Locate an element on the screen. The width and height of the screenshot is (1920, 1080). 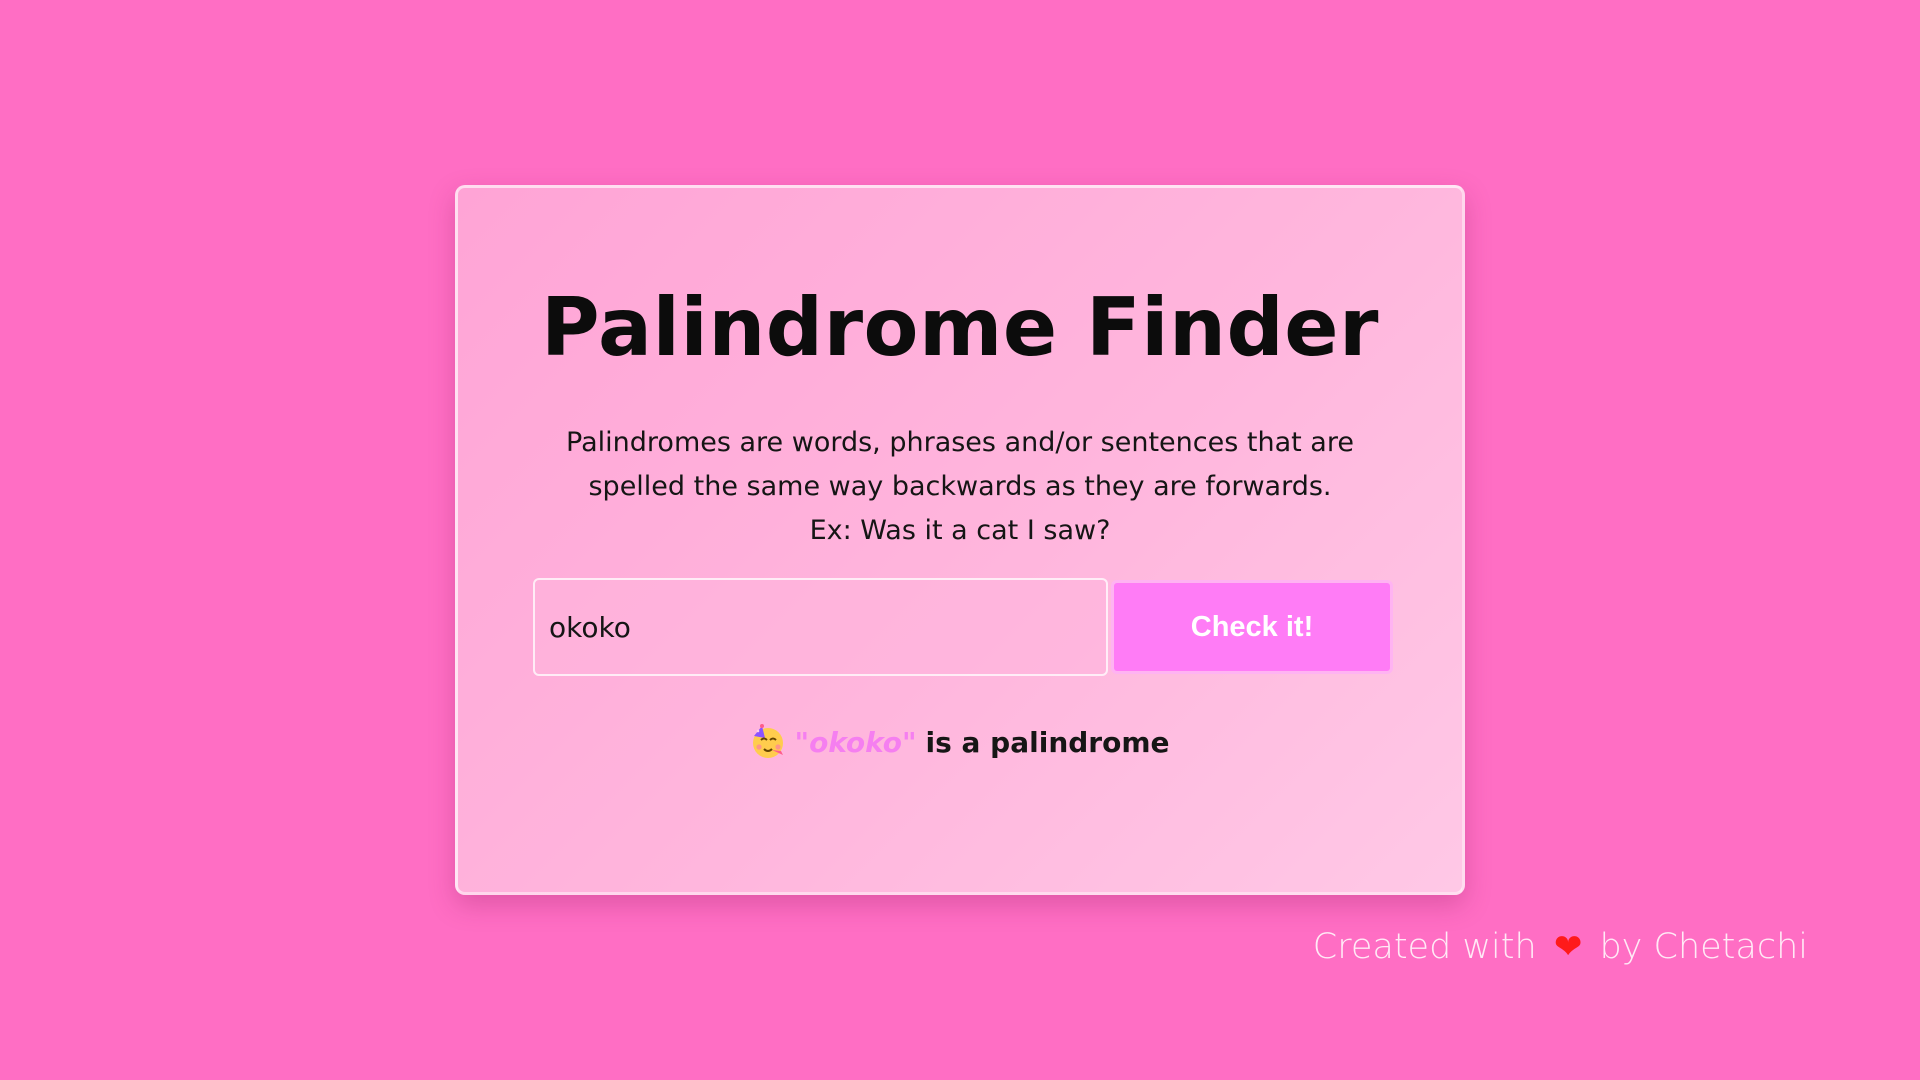
heart-icon: ❤ is located at coordinates (1568, 947).